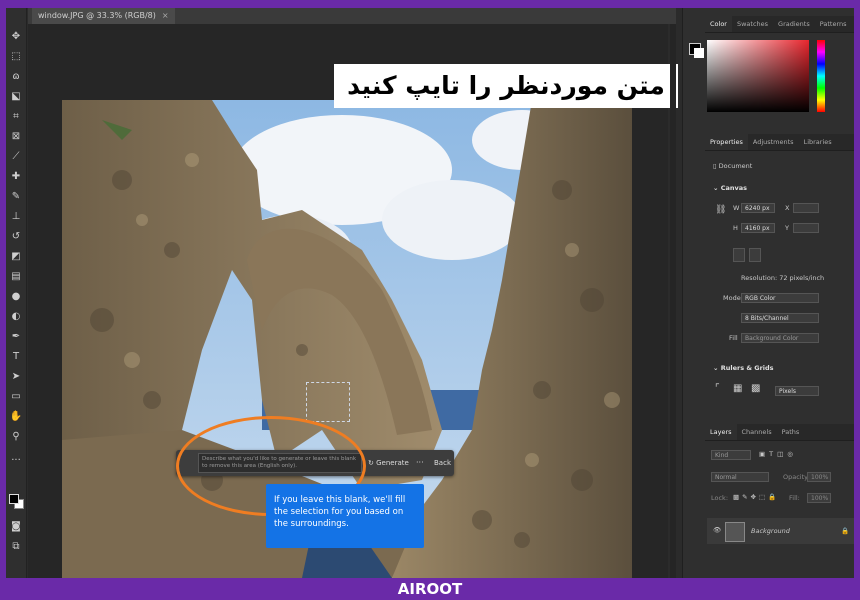  I want to click on more-tools-icon: ···, so click(16, 461).